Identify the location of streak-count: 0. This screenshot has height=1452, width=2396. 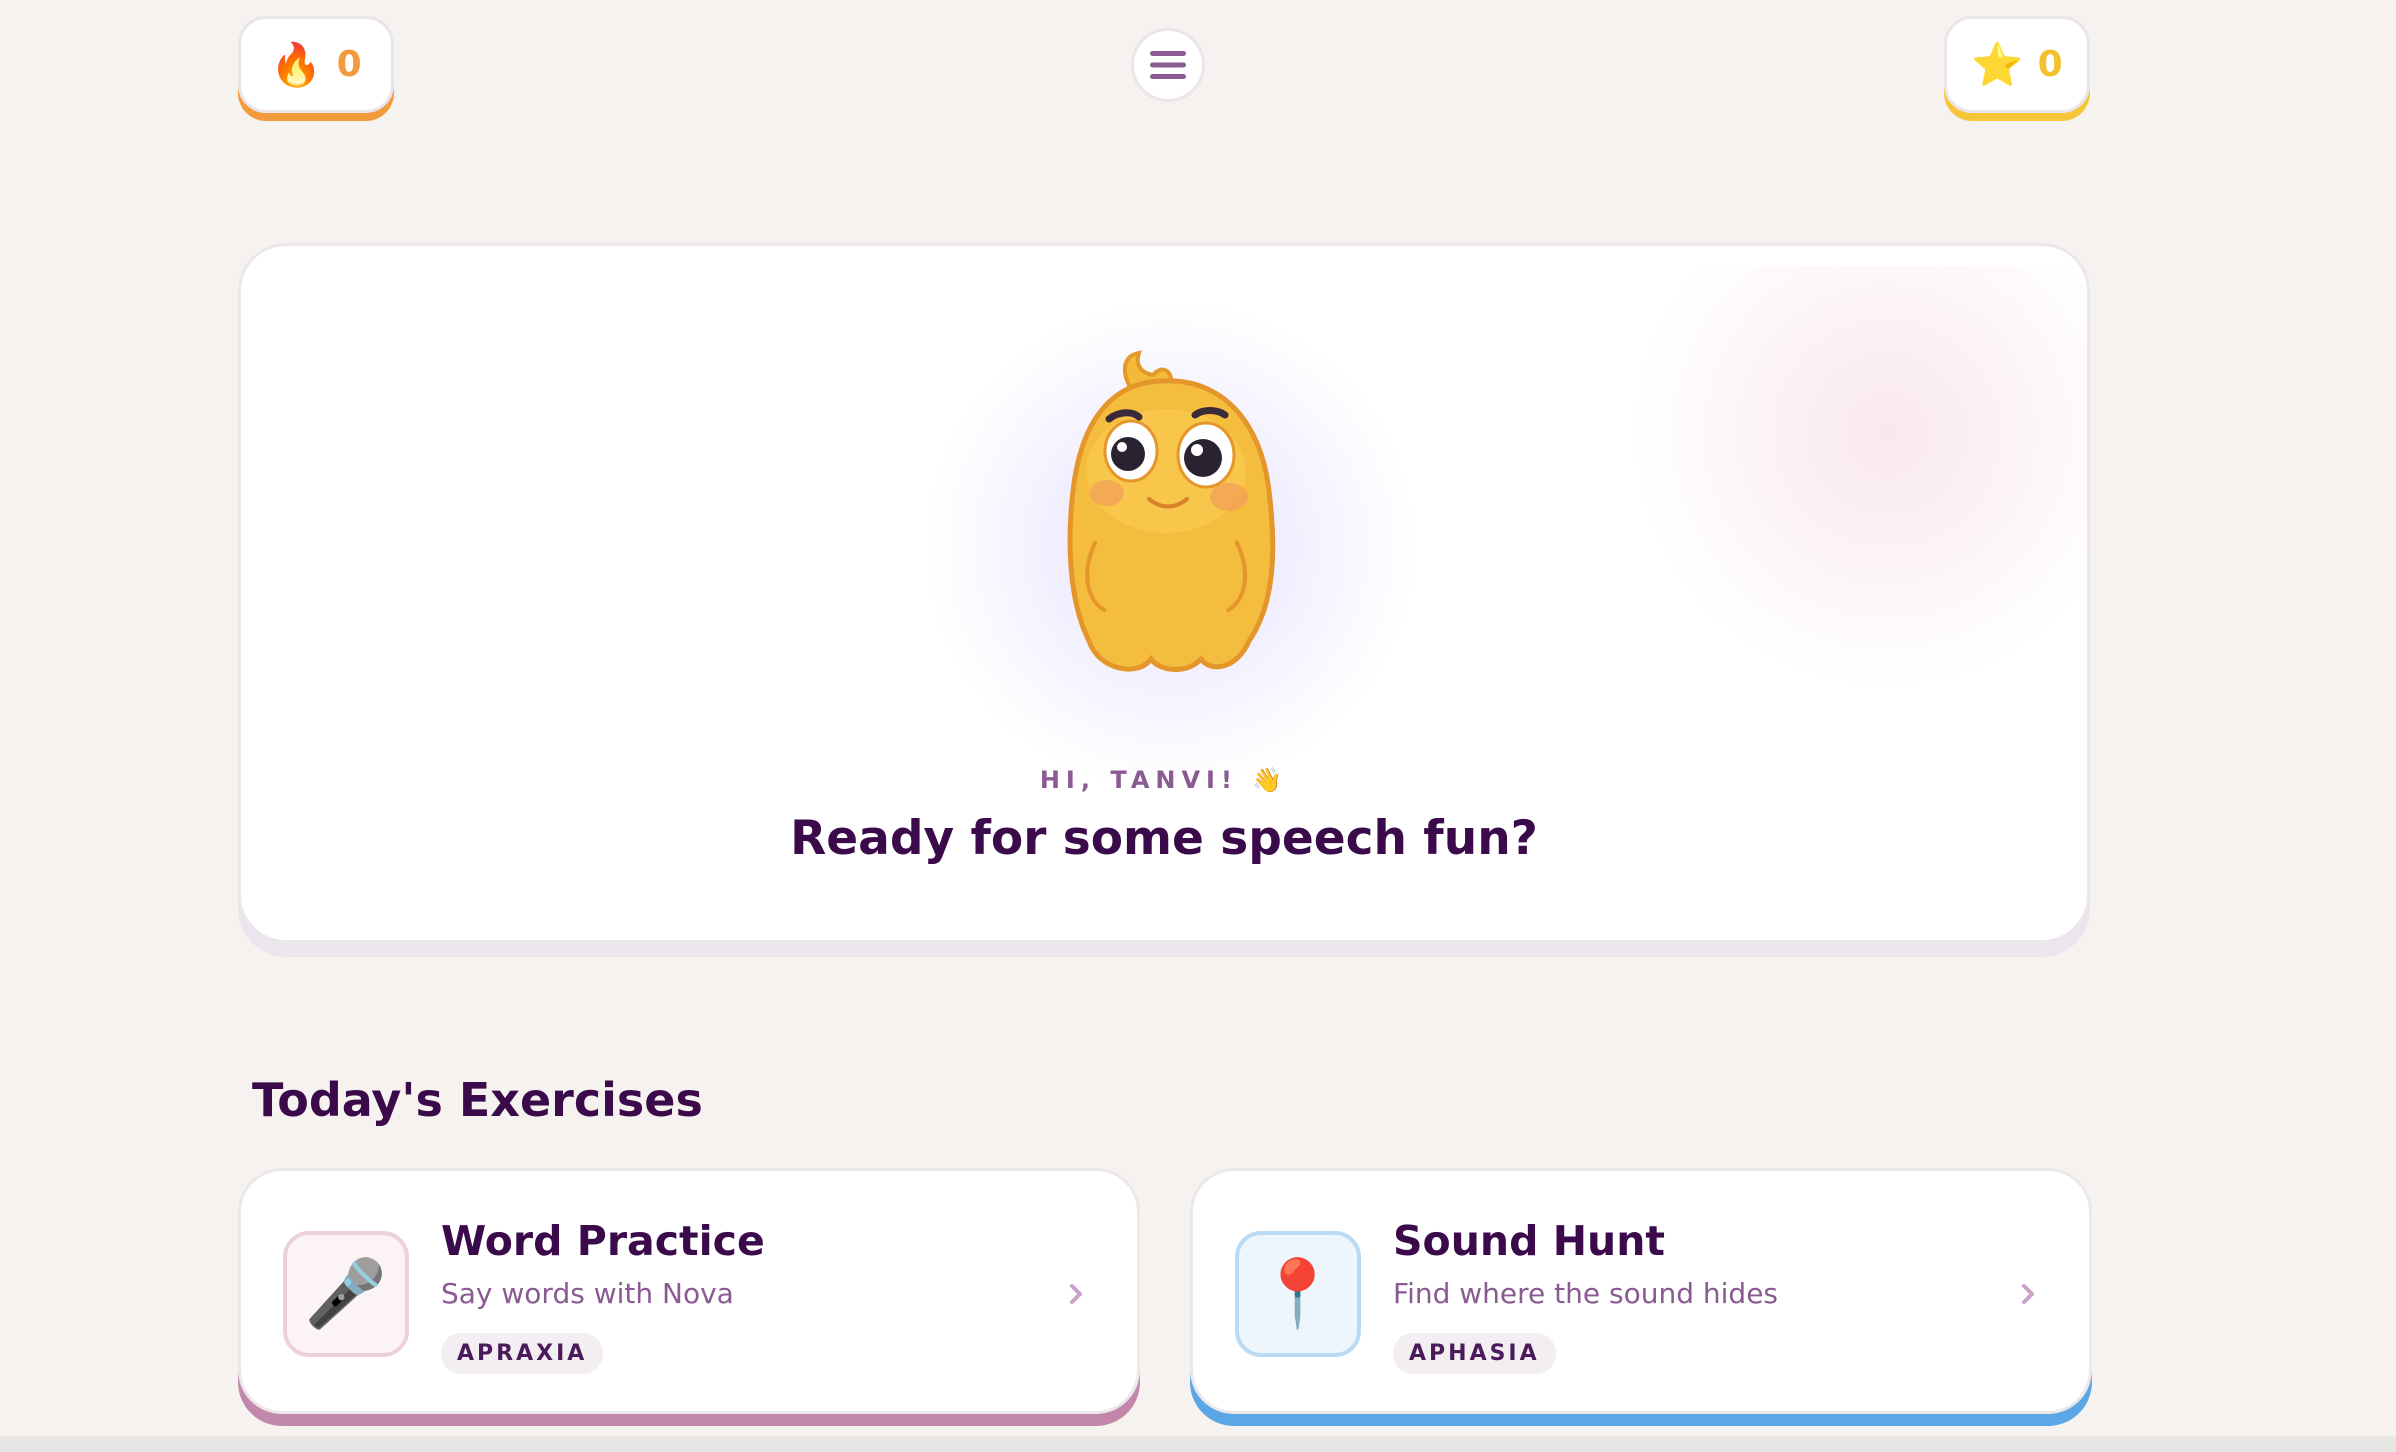
(349, 64).